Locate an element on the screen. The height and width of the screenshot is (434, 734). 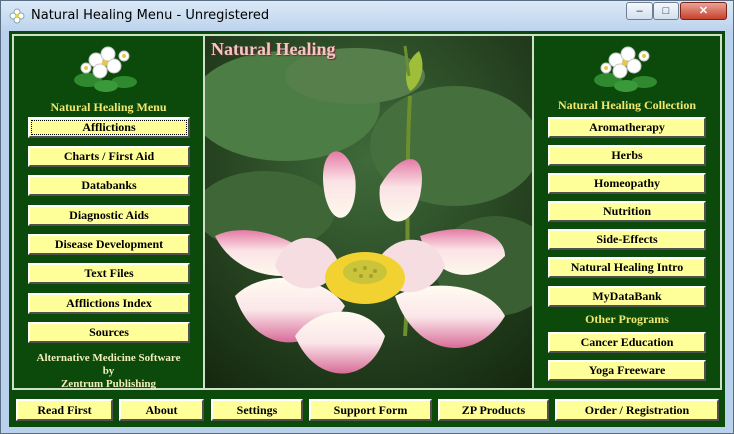
diagnostic-aids-button: Diagnostic Aids is located at coordinates (109, 215).